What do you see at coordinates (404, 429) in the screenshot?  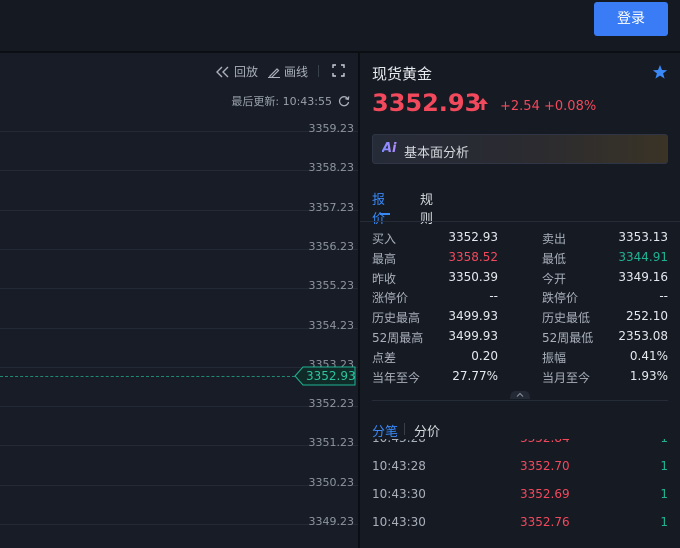 I see `trades-tabs-separator` at bounding box center [404, 429].